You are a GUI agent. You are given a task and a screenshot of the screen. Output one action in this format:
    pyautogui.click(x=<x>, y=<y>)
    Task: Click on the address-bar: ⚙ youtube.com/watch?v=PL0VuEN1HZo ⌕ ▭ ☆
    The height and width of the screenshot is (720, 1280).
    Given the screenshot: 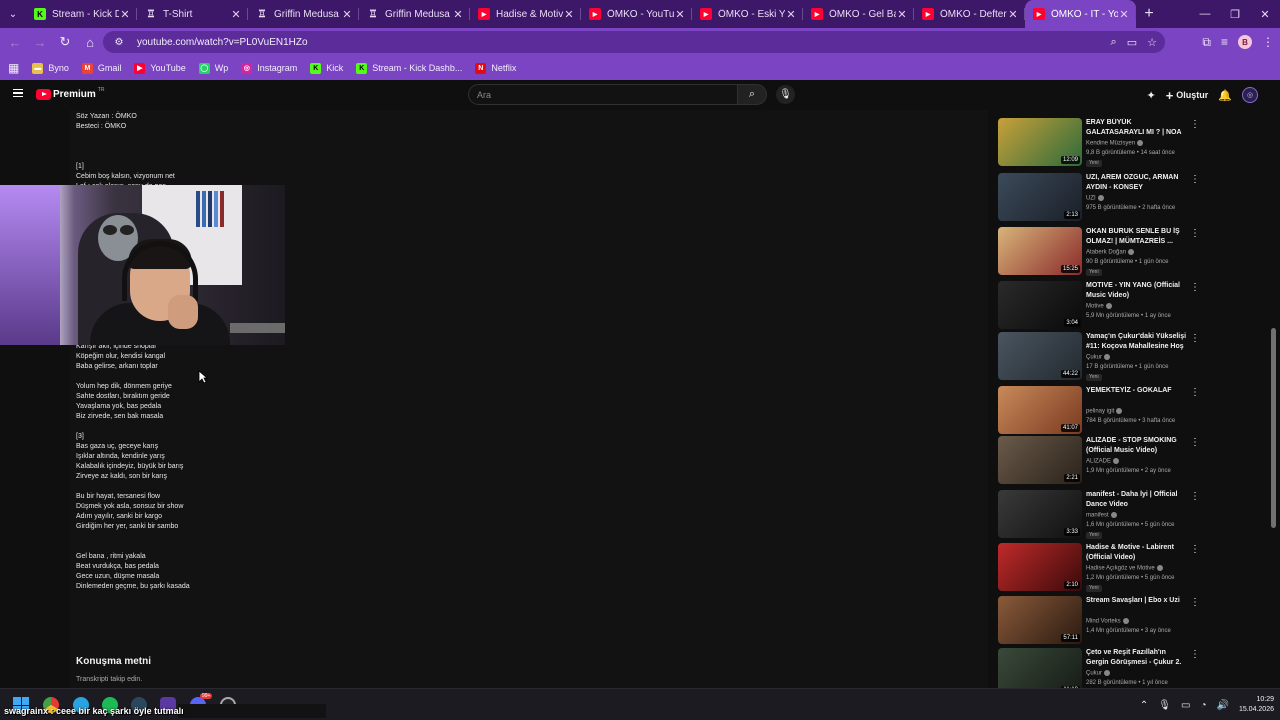 What is the action you would take?
    pyautogui.click(x=634, y=42)
    